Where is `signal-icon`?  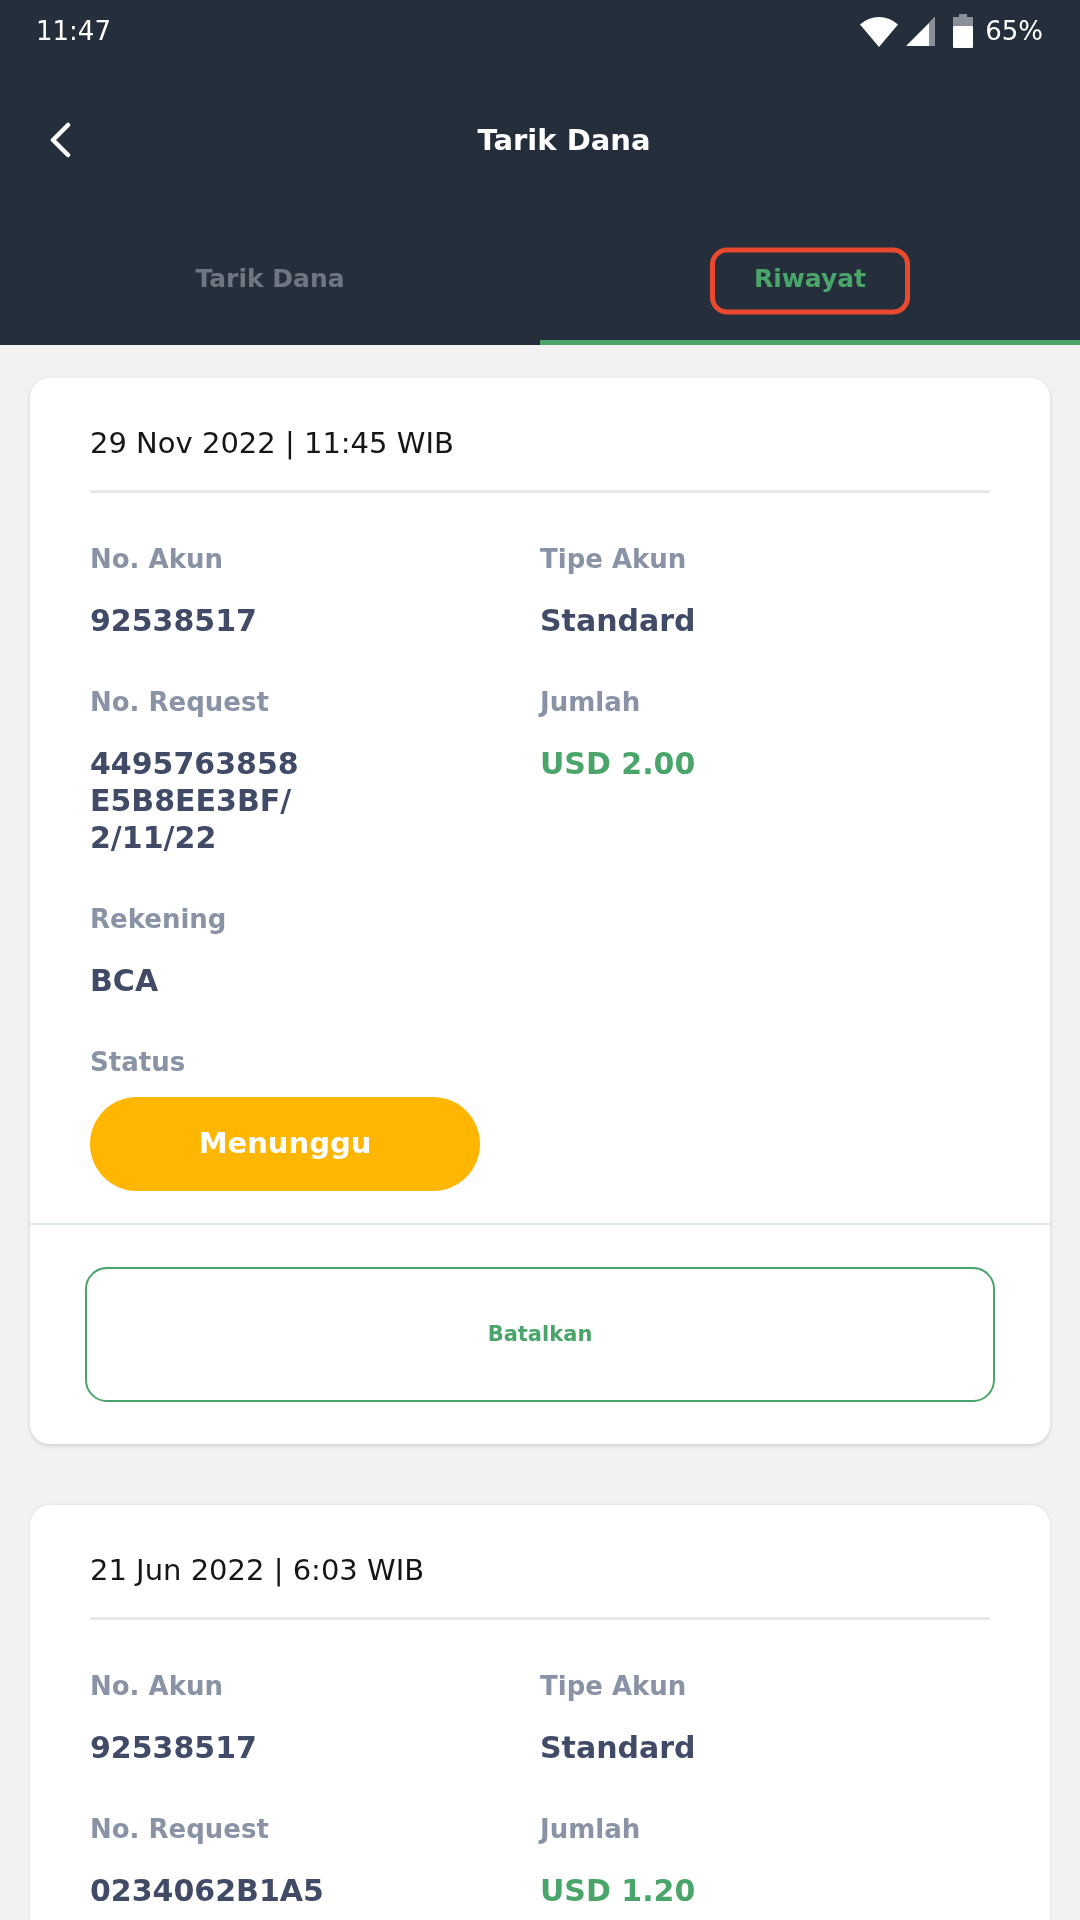
signal-icon is located at coordinates (921, 31).